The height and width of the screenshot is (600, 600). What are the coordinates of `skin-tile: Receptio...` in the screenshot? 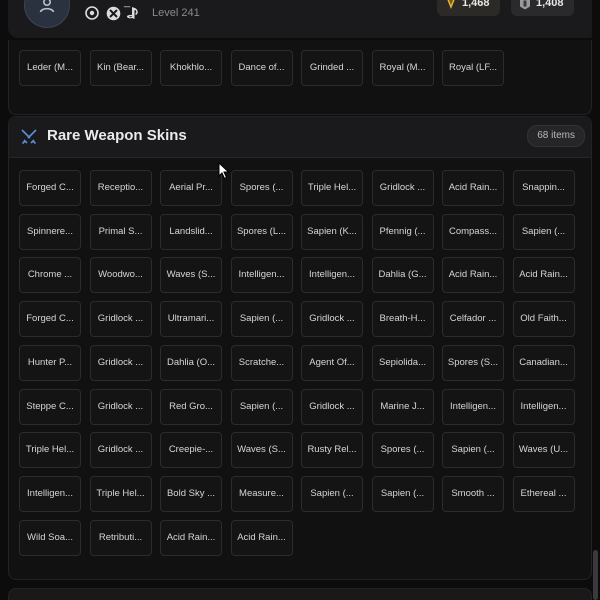 It's located at (120, 188).